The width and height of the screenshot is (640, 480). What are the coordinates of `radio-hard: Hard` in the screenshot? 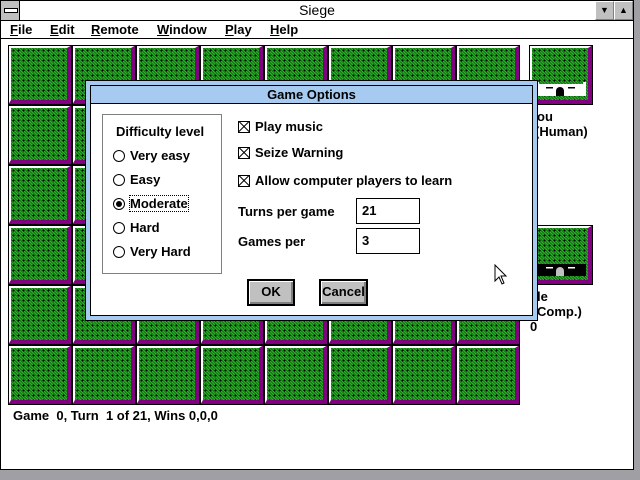 It's located at (136, 227).